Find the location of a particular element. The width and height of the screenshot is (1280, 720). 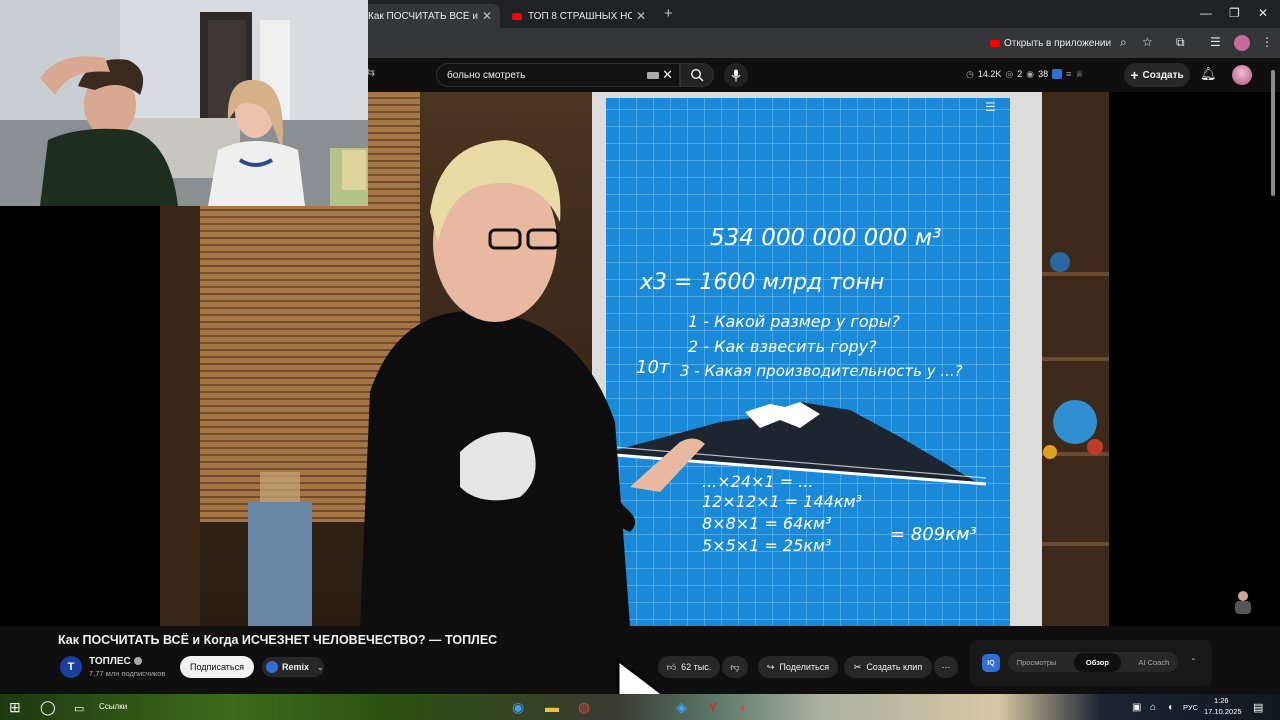

subscriber-count: 7,77 млн подписчиков is located at coordinates (127, 673).